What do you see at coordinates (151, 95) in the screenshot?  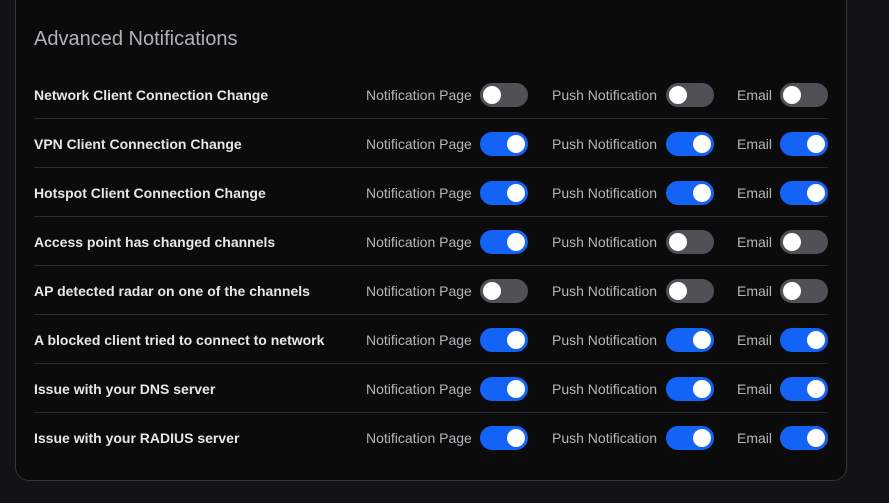 I see `notification-row-label: Network Client Connection Change` at bounding box center [151, 95].